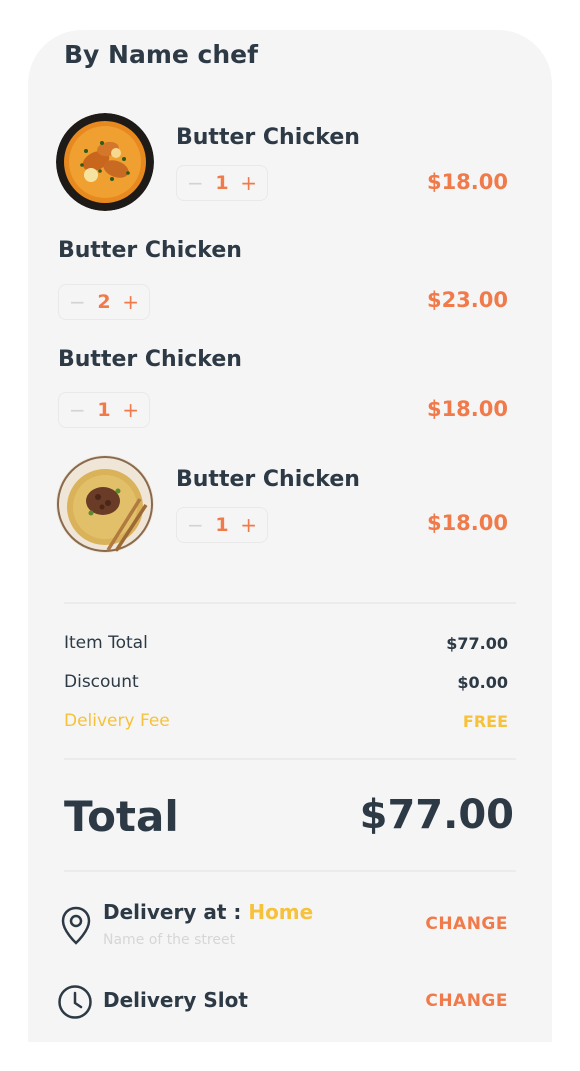  Describe the element at coordinates (482, 682) in the screenshot. I see `discount-value: $0.00` at that location.